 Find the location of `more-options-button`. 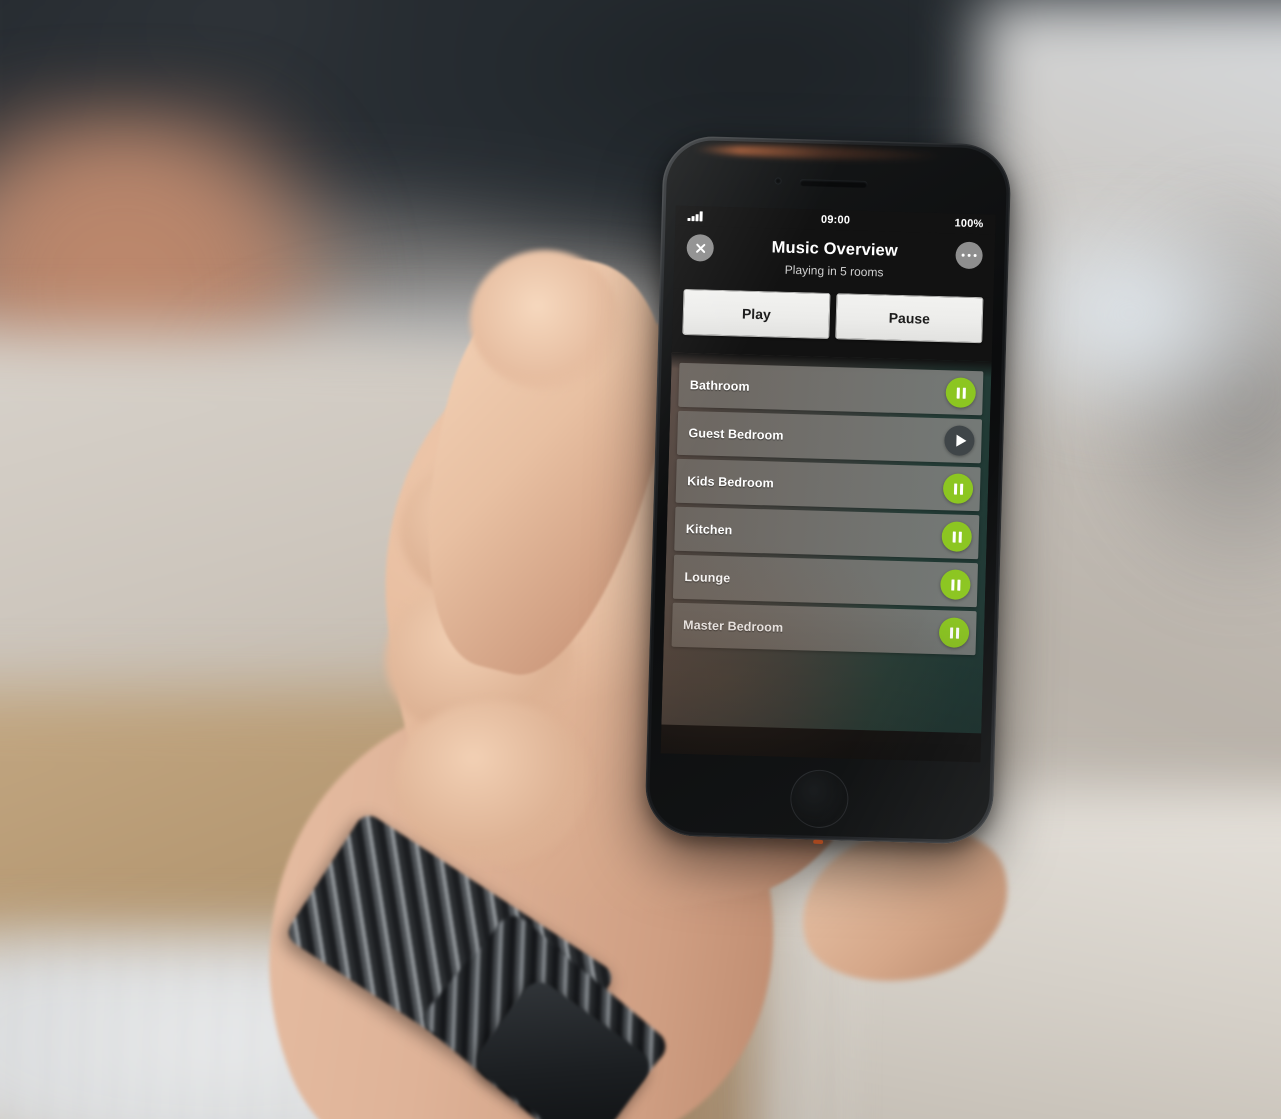

more-options-button is located at coordinates (969, 255).